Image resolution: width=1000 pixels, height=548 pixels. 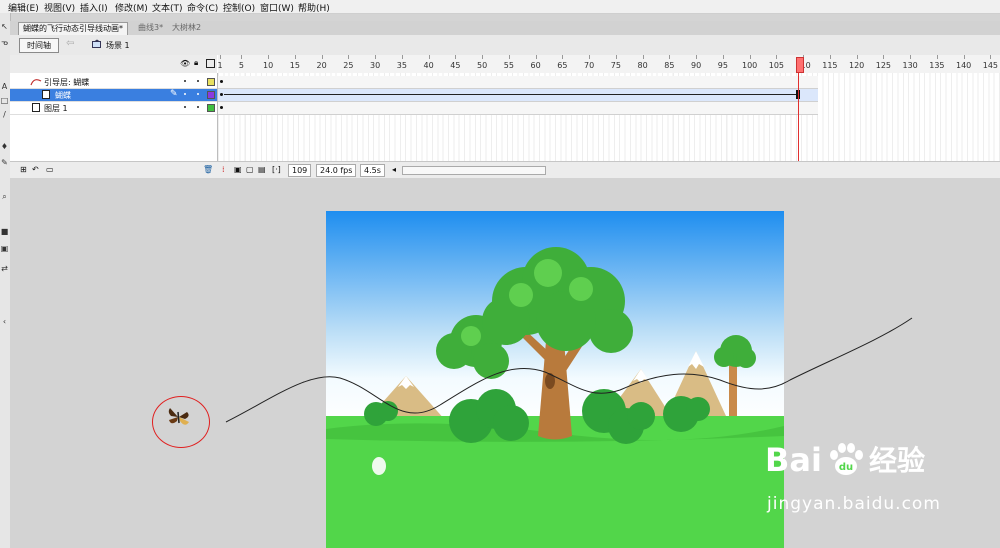 I want to click on watermark-suffix: 经验, so click(x=897, y=460).